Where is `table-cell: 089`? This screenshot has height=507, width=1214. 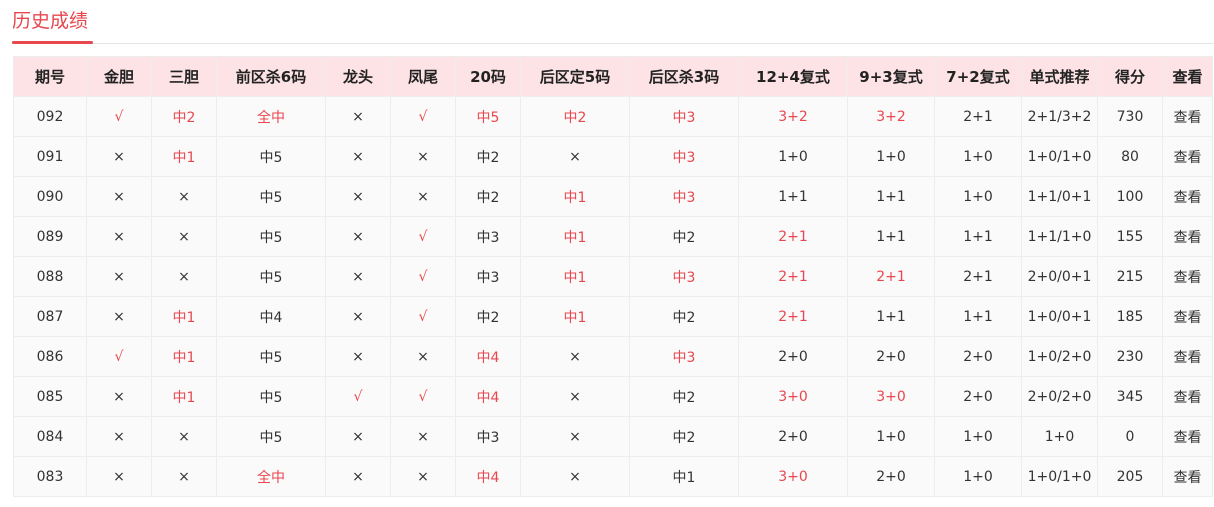
table-cell: 089 is located at coordinates (50, 236).